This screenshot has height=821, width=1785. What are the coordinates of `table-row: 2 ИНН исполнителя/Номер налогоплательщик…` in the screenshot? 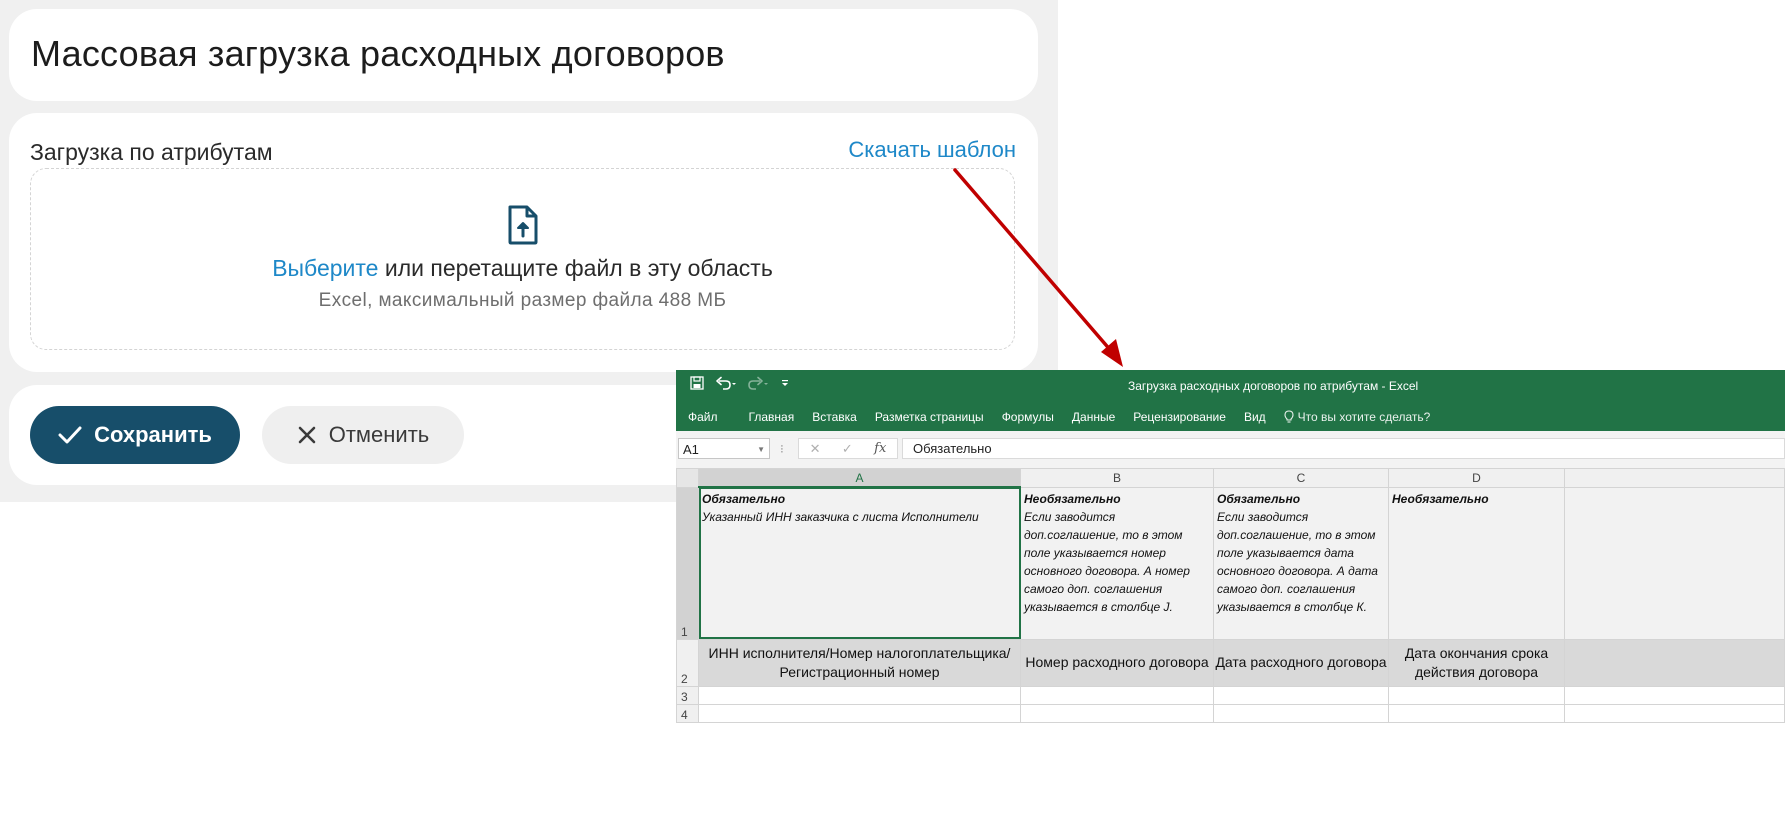 It's located at (1230, 662).